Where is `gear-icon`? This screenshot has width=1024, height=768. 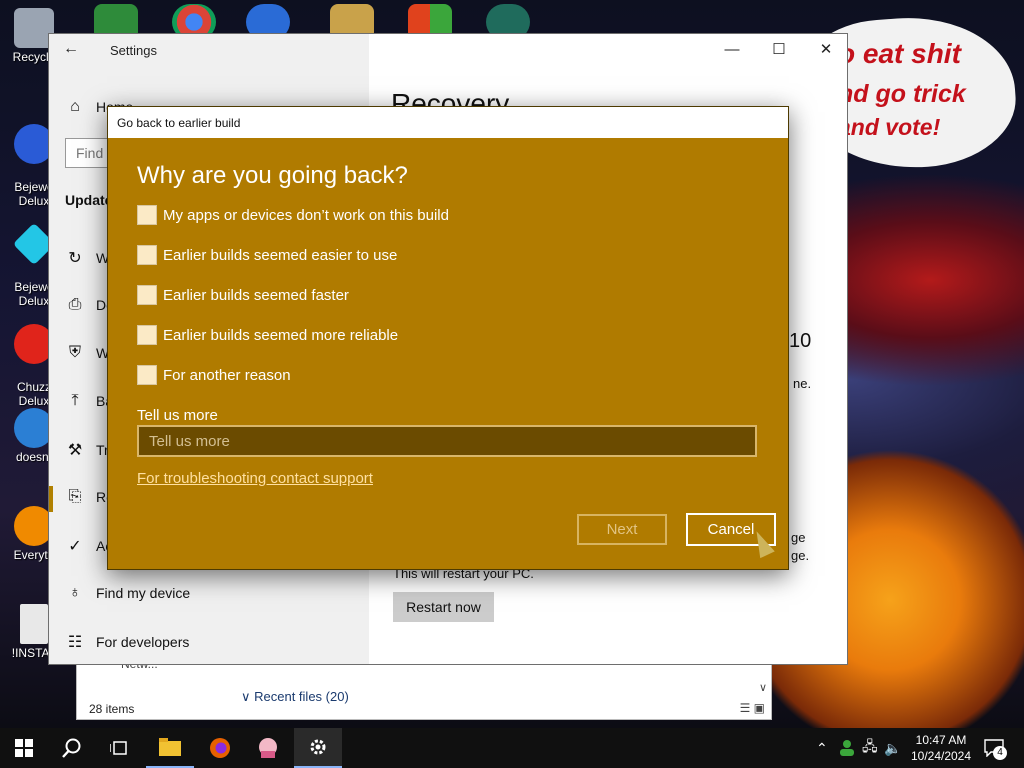 gear-icon is located at coordinates (318, 747).